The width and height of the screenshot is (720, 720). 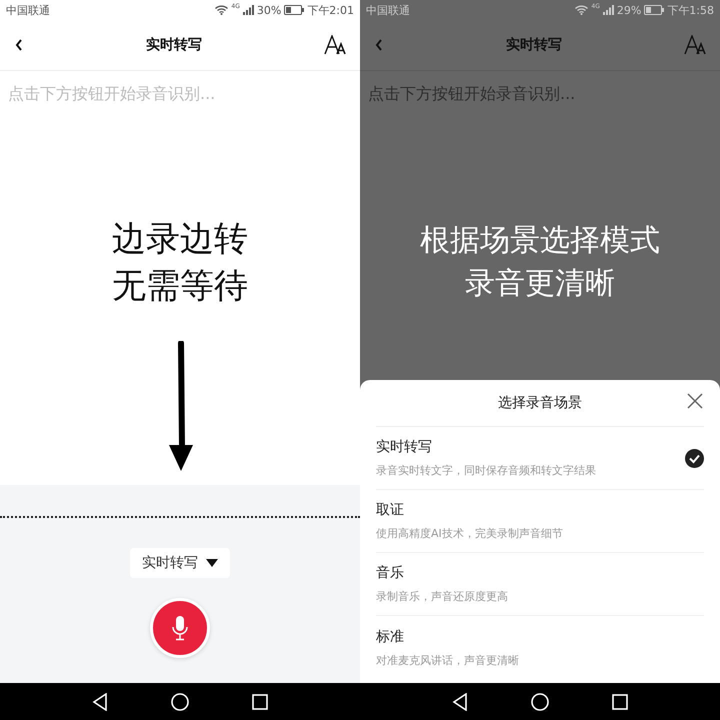 I want to click on option-name: 实时转写, so click(x=530, y=447).